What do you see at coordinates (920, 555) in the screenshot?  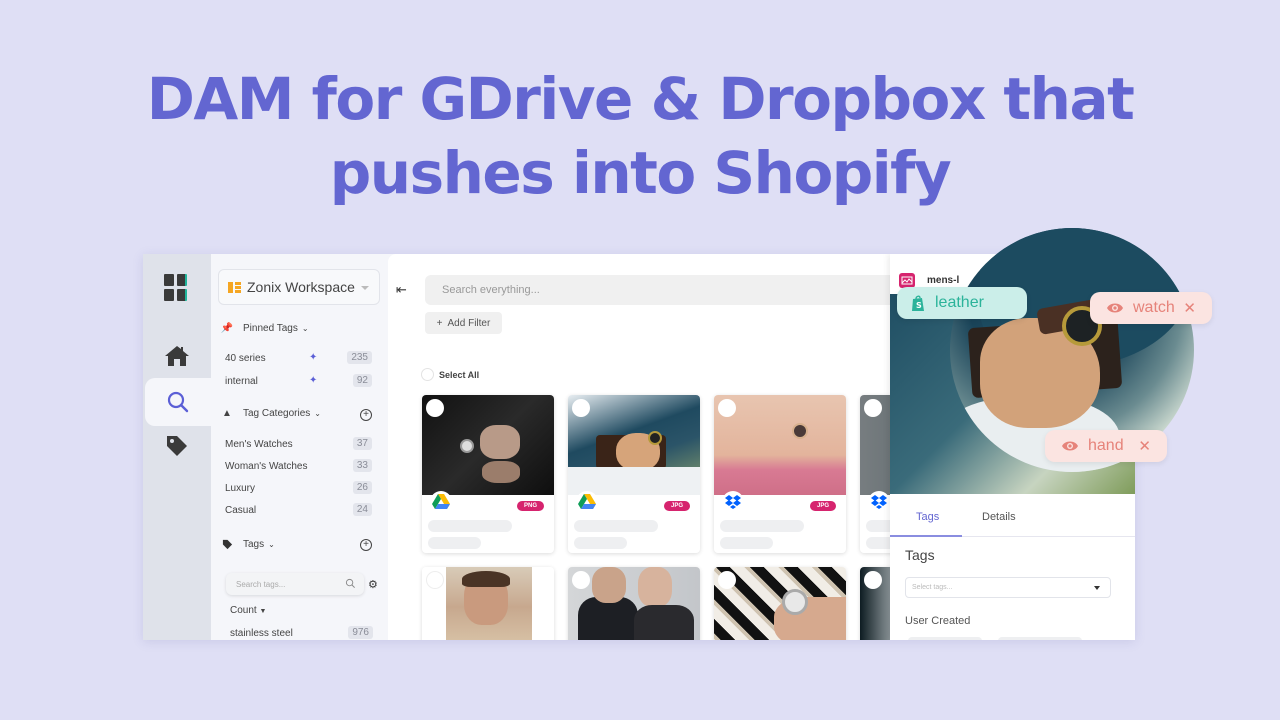 I see `tags-section-title: Tags` at bounding box center [920, 555].